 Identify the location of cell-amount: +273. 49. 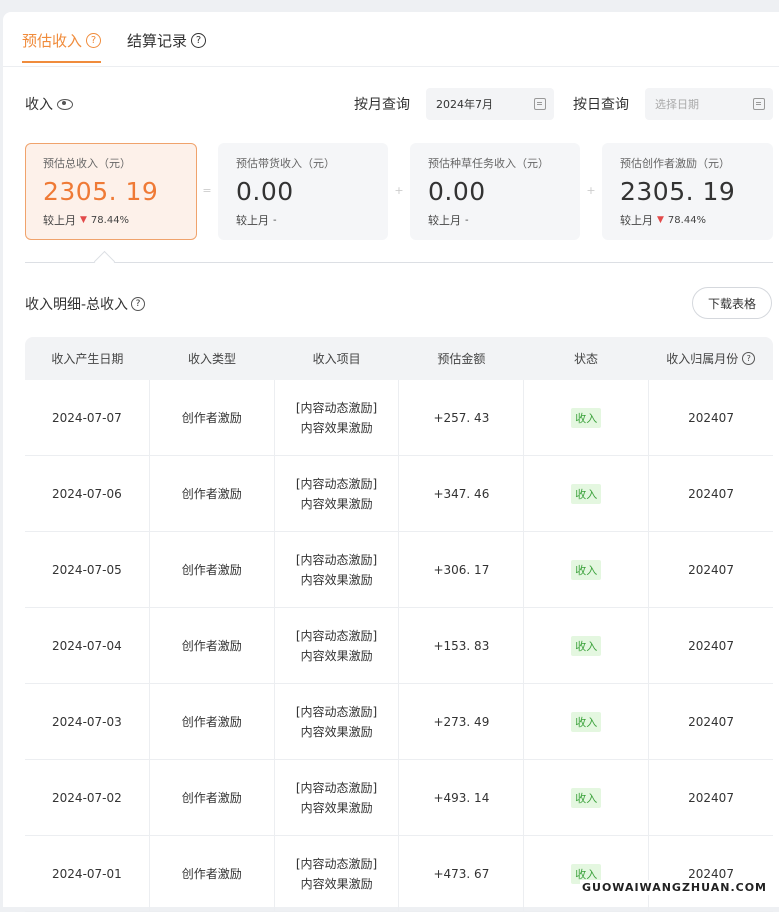
(462, 721).